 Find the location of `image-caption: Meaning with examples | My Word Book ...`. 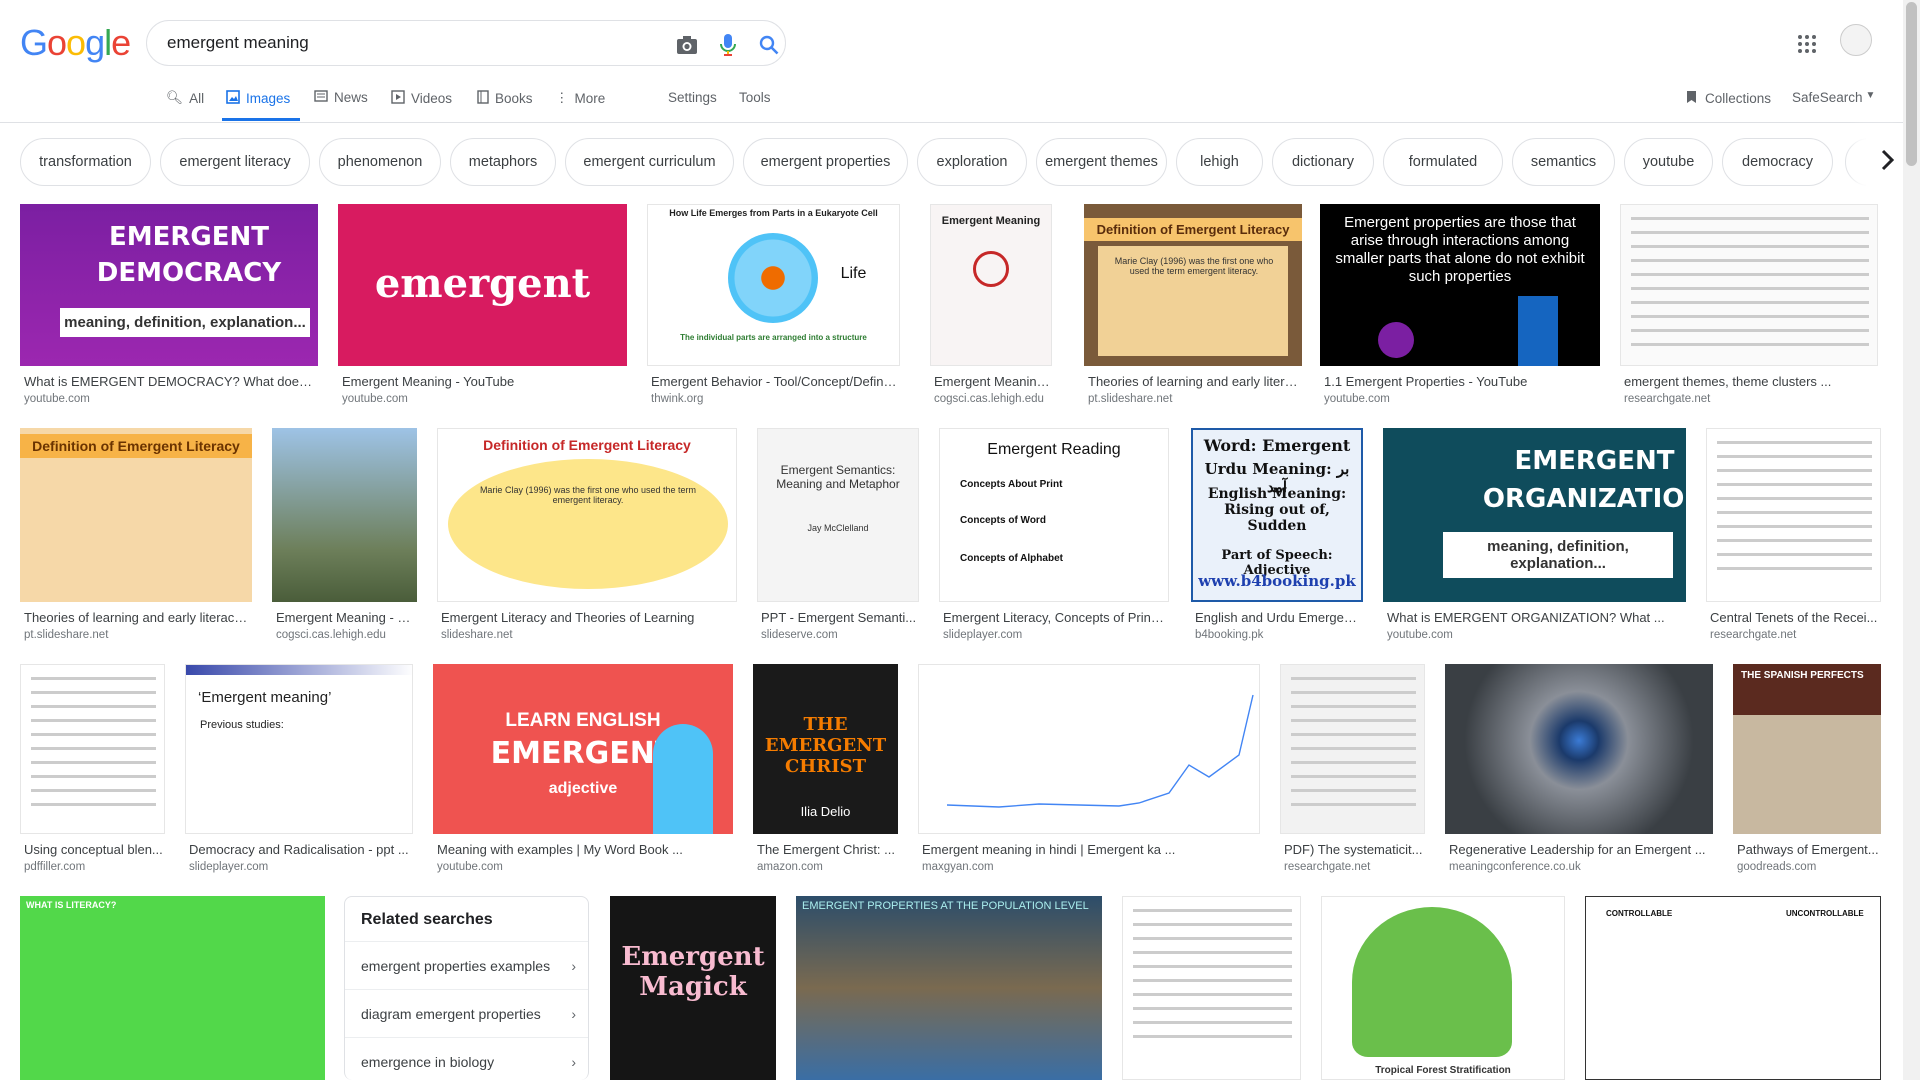

image-caption: Meaning with examples | My Word Book ... is located at coordinates (584, 849).